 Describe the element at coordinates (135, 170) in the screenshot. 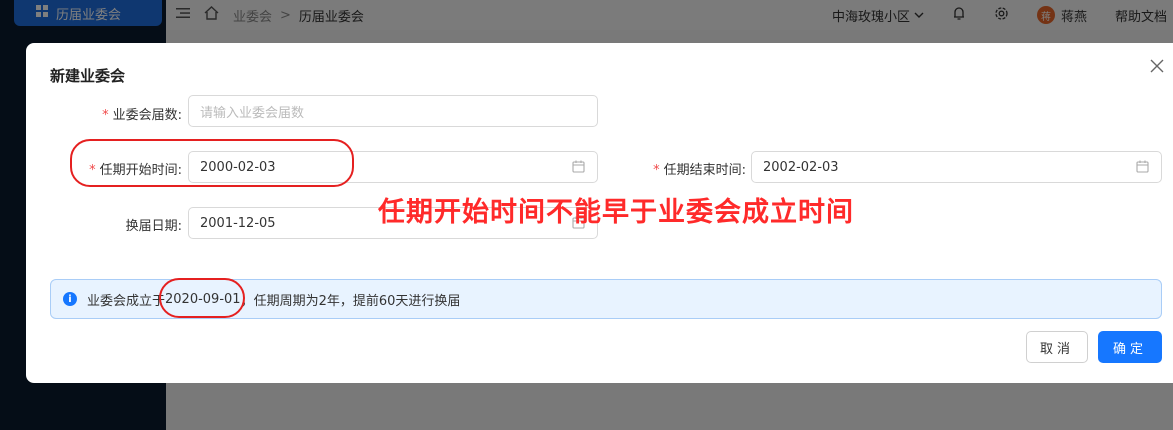

I see `term-start-label: * 任期开始时间:` at that location.